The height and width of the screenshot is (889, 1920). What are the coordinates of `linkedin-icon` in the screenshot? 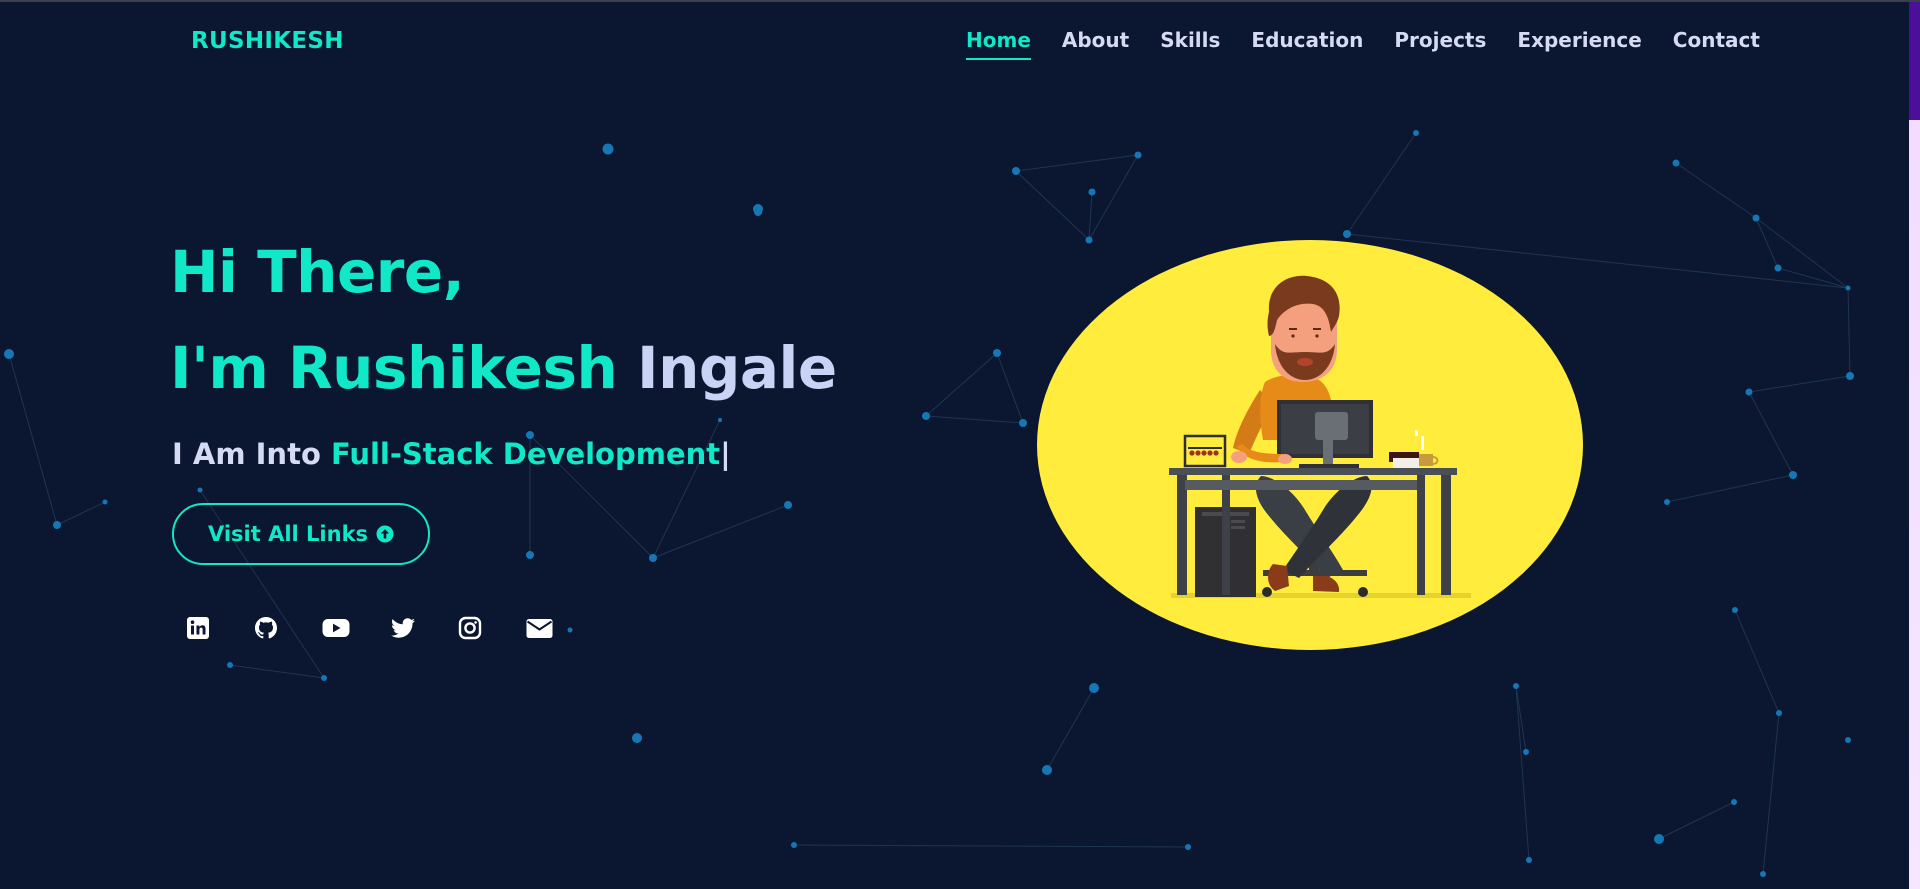 It's located at (198, 628).